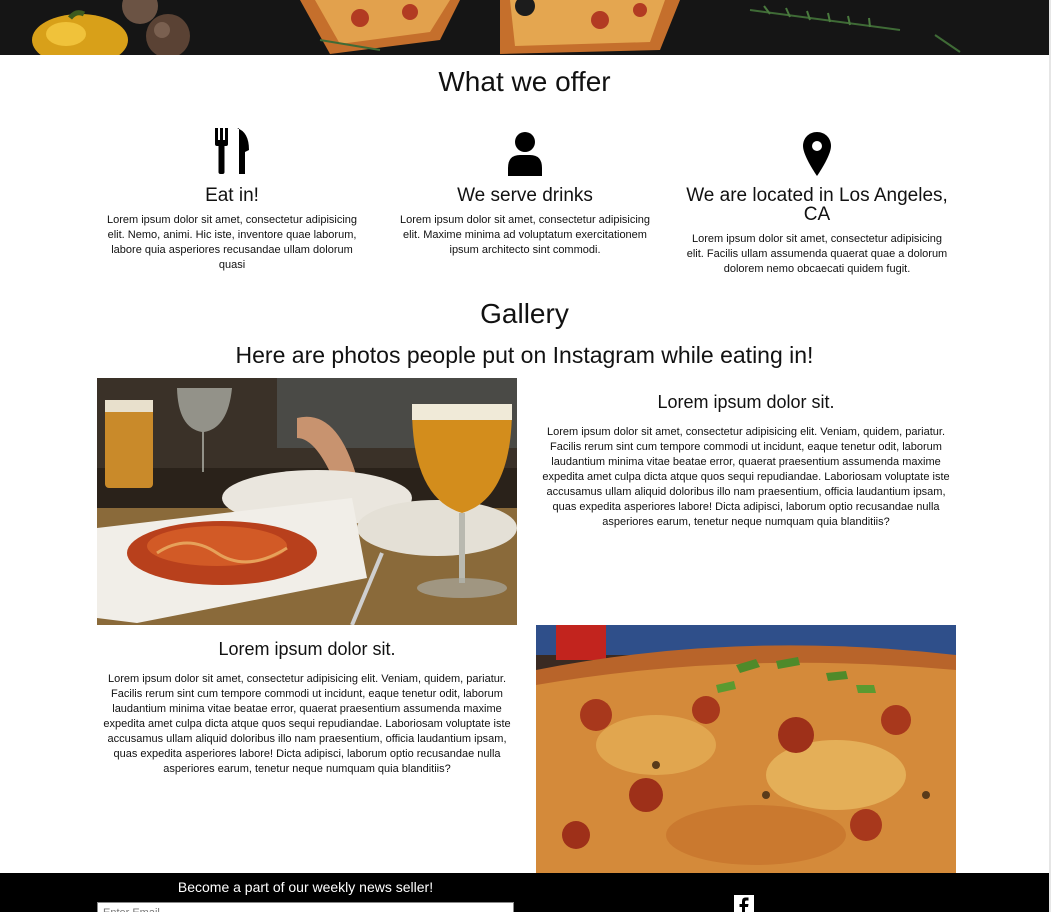  Describe the element at coordinates (307, 501) in the screenshot. I see `pasta-dinner-photo` at that location.